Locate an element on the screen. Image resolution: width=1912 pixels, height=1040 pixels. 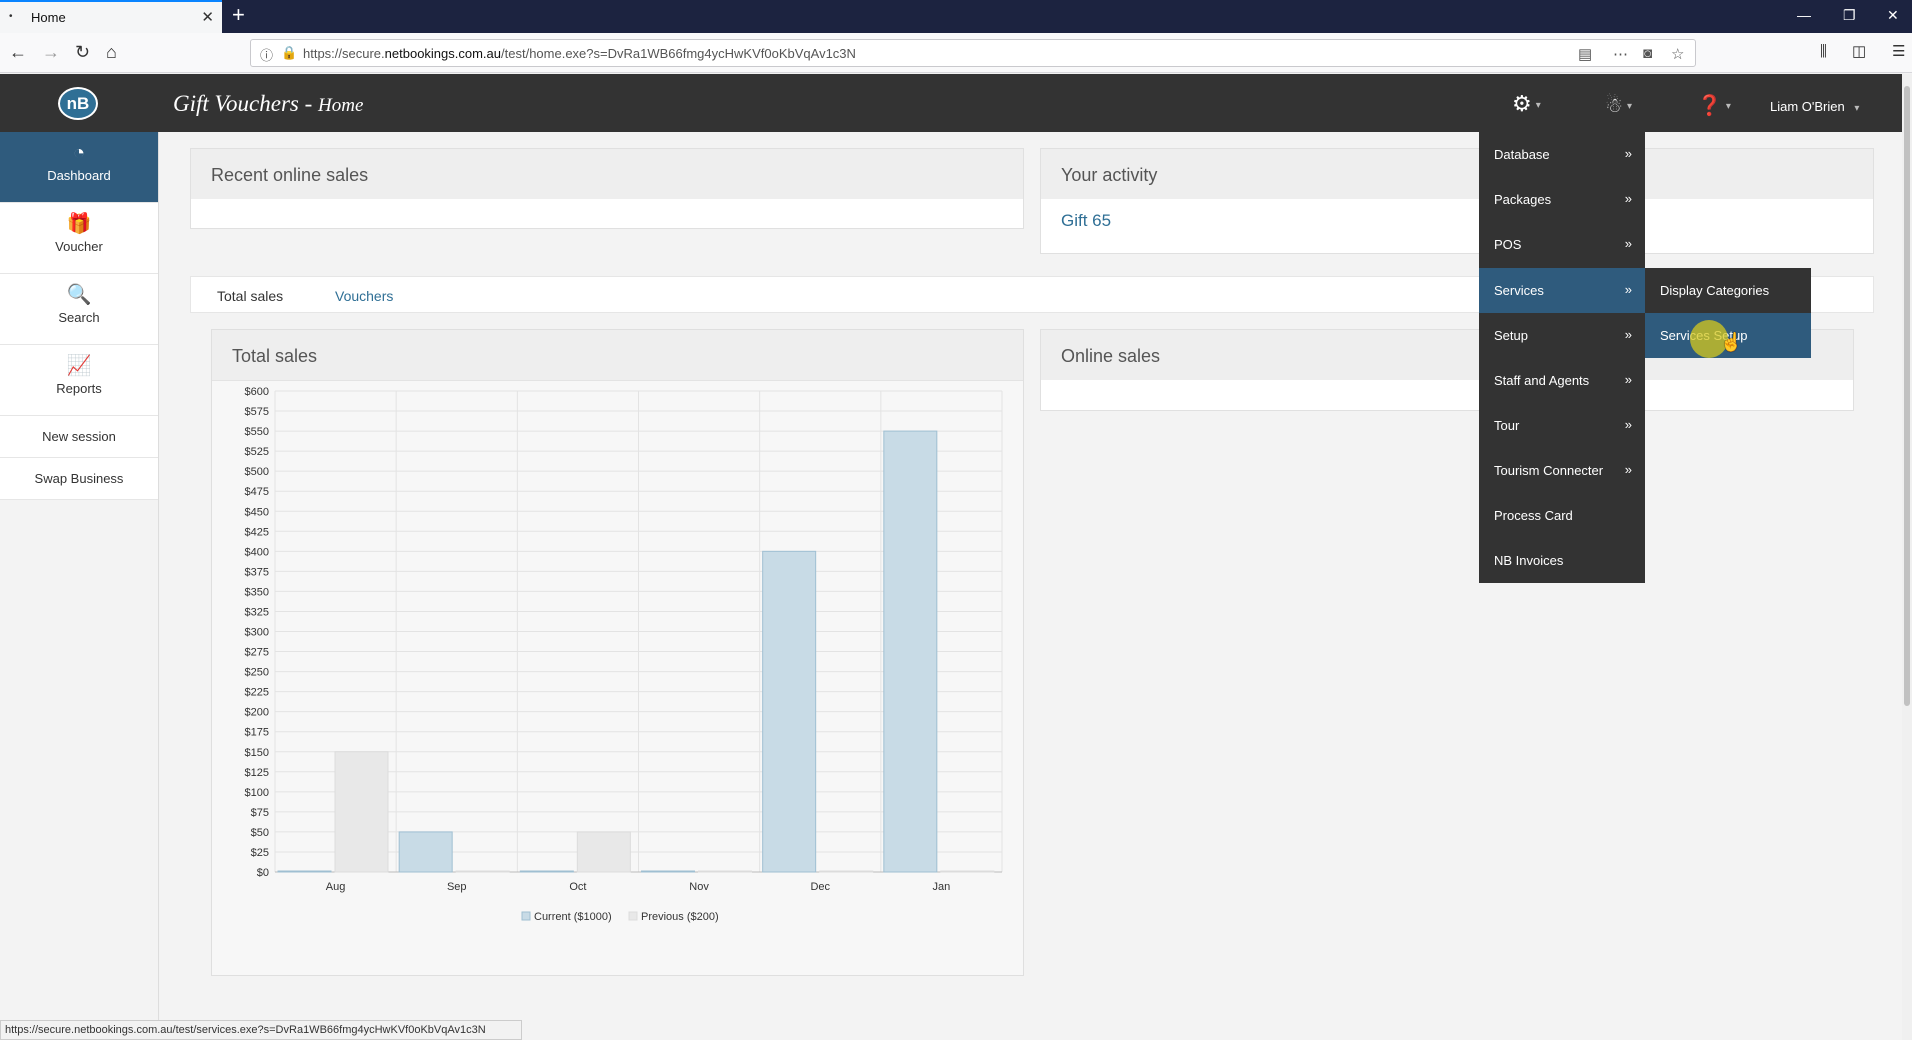
sidebar-item-label: New session is located at coordinates (79, 436).